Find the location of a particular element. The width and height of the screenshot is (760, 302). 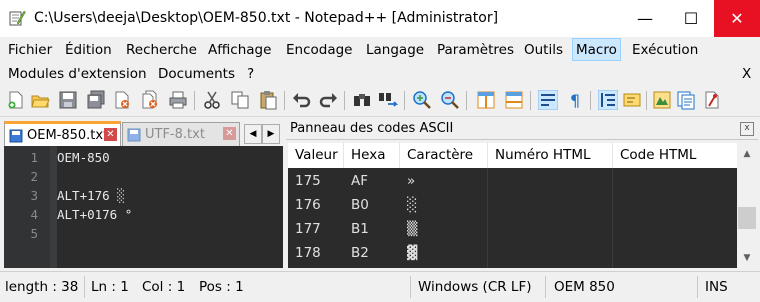

word-wrap-icon is located at coordinates (548, 100).